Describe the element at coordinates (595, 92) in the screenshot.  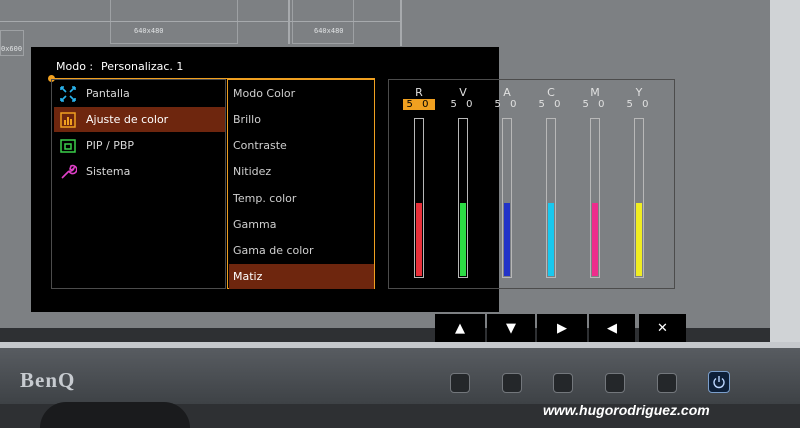
I see `channel-label-m: M` at that location.